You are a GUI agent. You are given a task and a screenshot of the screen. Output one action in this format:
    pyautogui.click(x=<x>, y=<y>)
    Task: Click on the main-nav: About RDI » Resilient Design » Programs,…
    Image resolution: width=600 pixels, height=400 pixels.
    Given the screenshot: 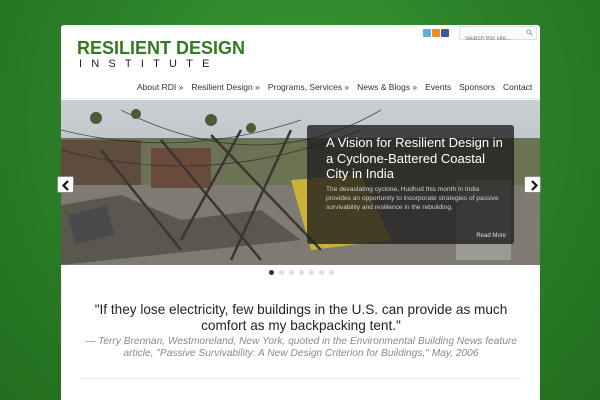 What is the action you would take?
    pyautogui.click(x=334, y=87)
    